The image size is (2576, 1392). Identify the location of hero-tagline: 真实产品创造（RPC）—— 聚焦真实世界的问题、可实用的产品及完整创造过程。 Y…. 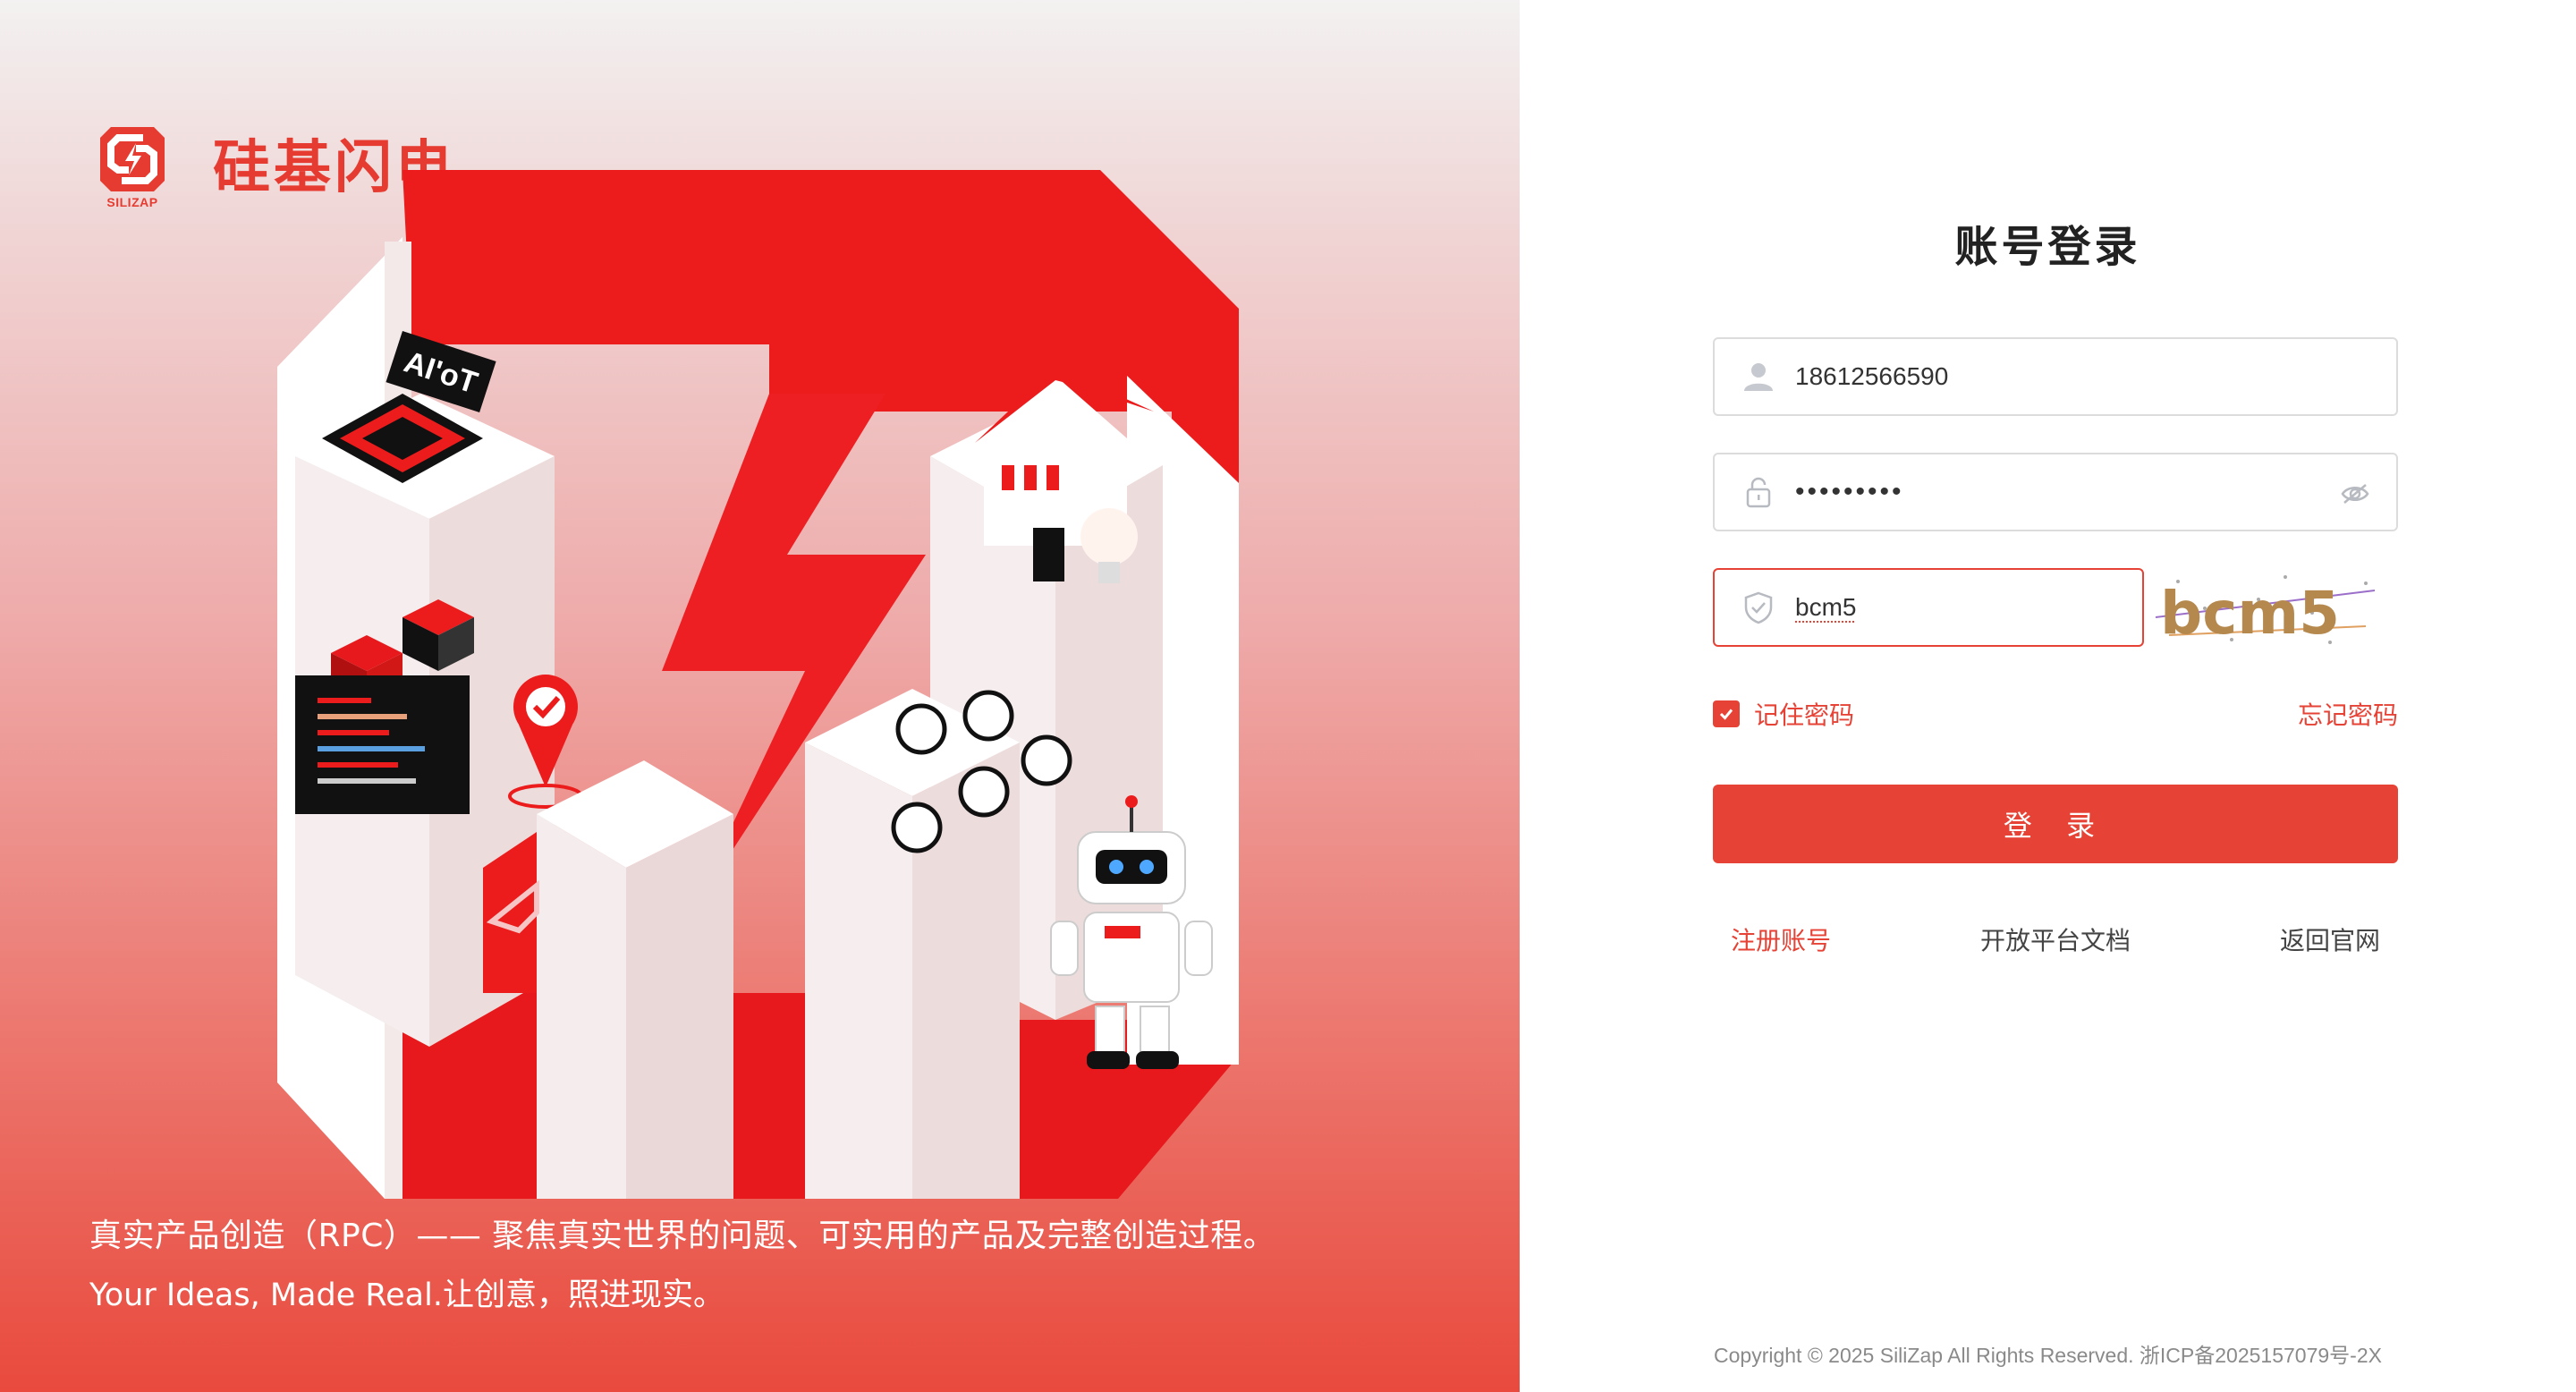
(682, 1266).